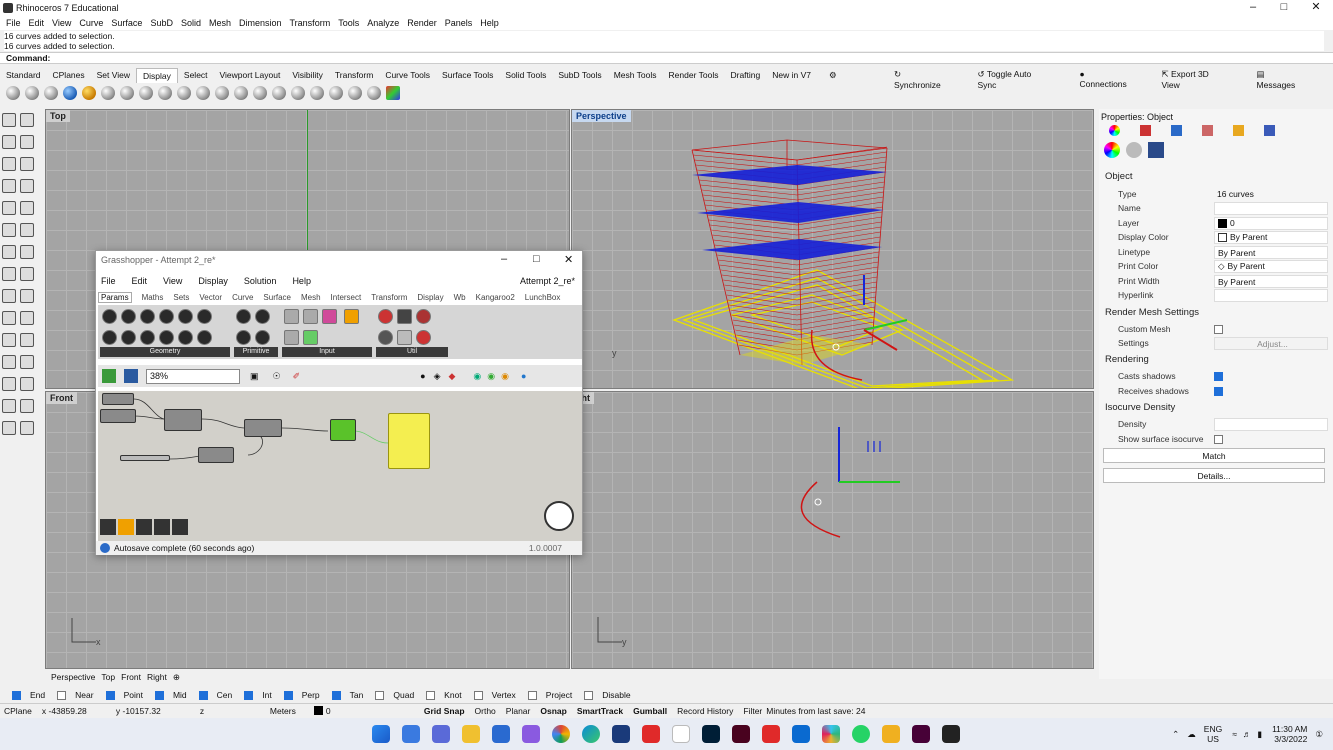 Image resolution: width=1333 pixels, height=750 pixels. I want to click on gh-tab-kangaroo2: Kangaroo2, so click(495, 297).